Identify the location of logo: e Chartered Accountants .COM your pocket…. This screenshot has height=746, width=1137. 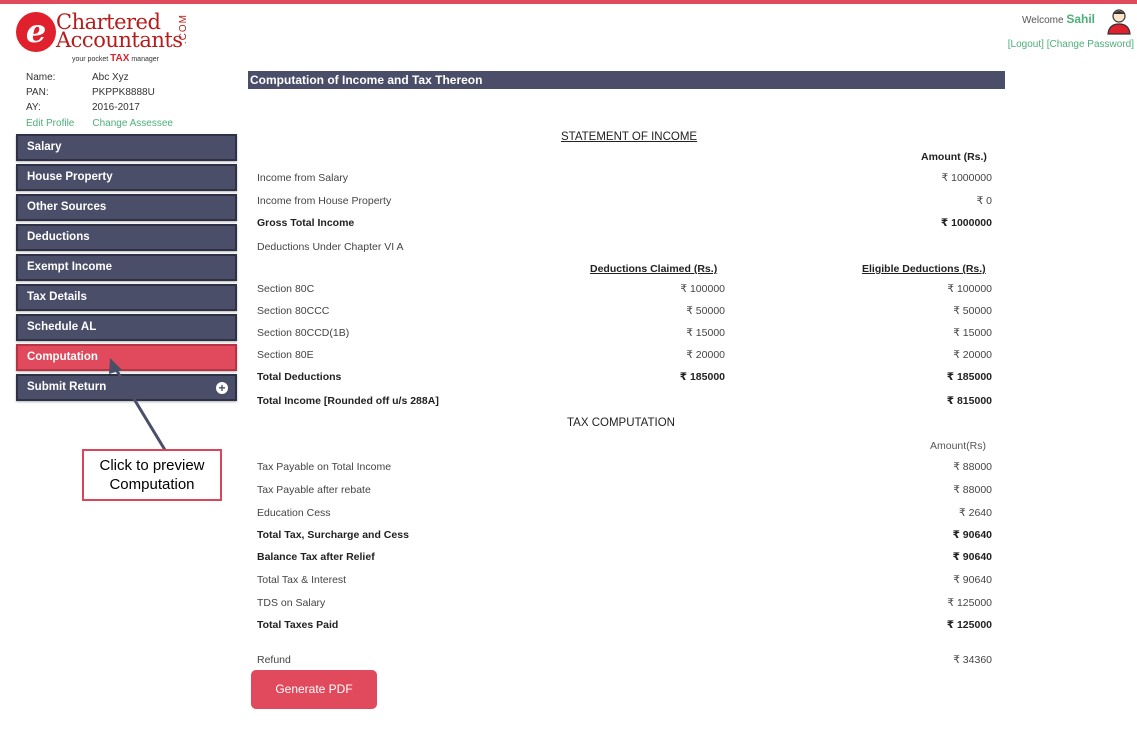
(106, 38).